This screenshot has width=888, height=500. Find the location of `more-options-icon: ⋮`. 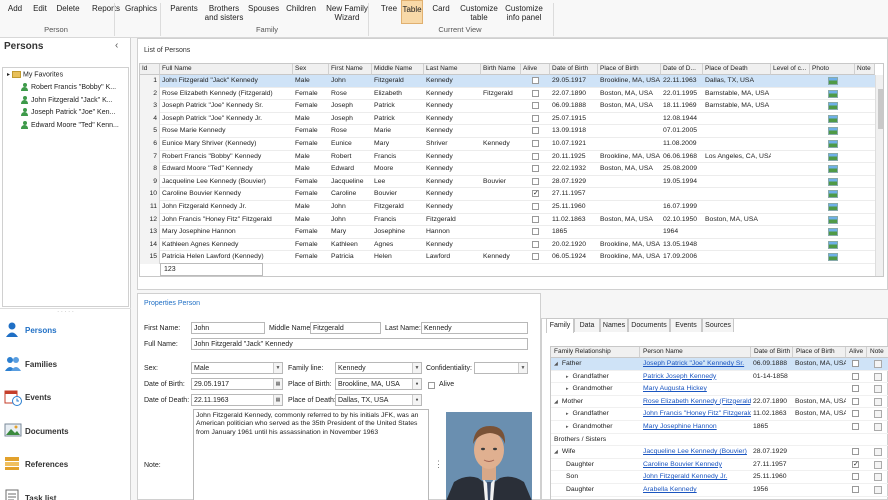

more-options-icon: ⋮ is located at coordinates (438, 464).